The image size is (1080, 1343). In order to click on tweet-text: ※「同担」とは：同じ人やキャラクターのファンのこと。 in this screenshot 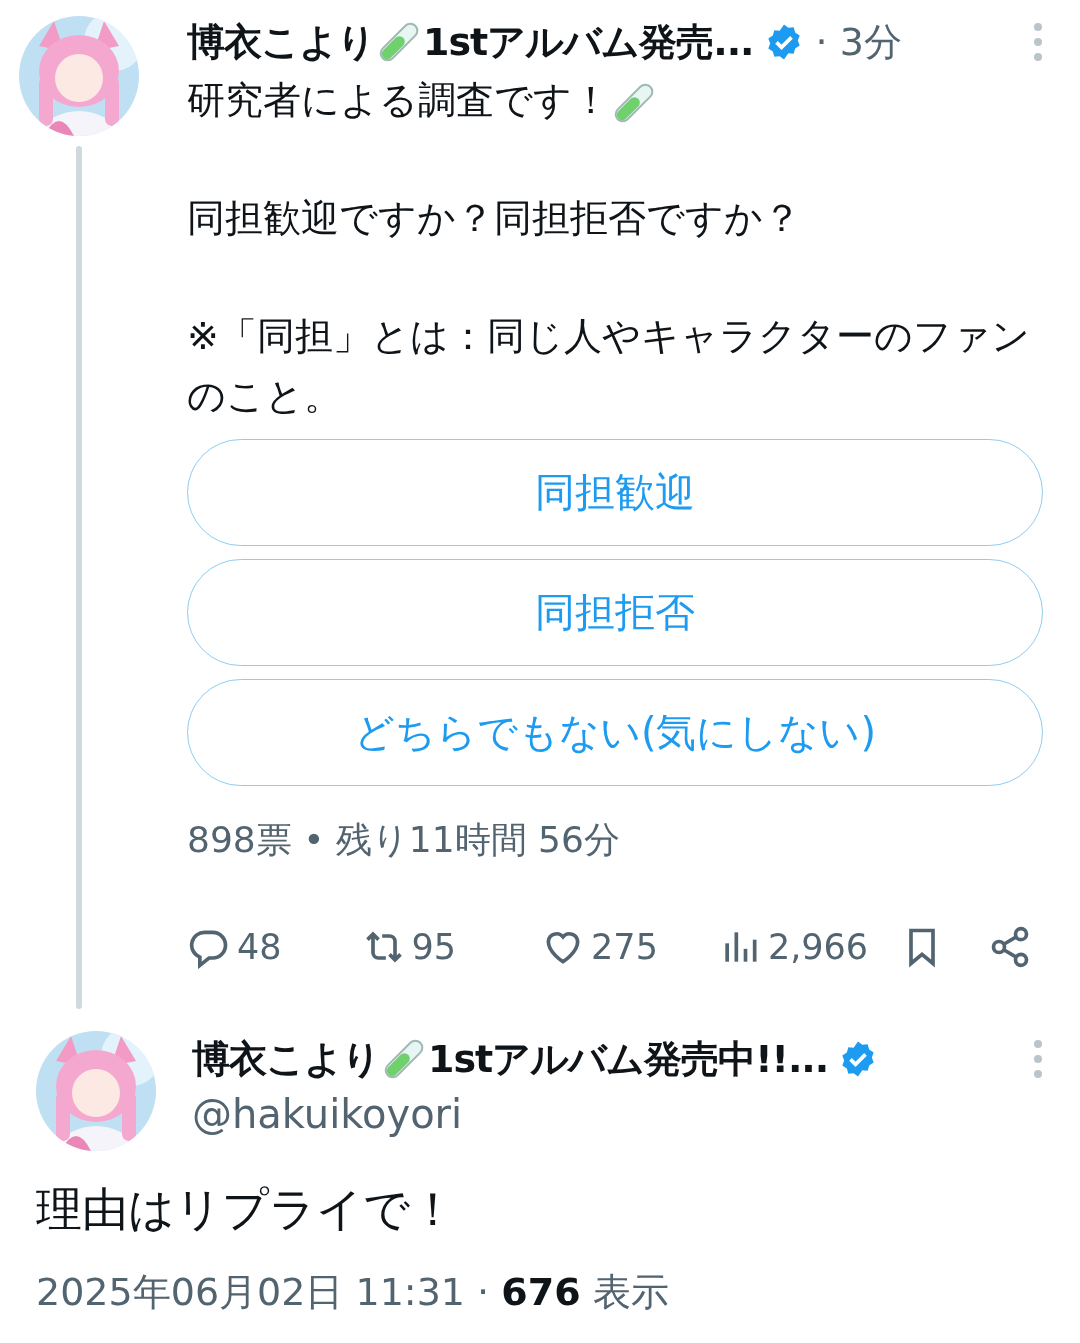, I will do `click(609, 366)`.